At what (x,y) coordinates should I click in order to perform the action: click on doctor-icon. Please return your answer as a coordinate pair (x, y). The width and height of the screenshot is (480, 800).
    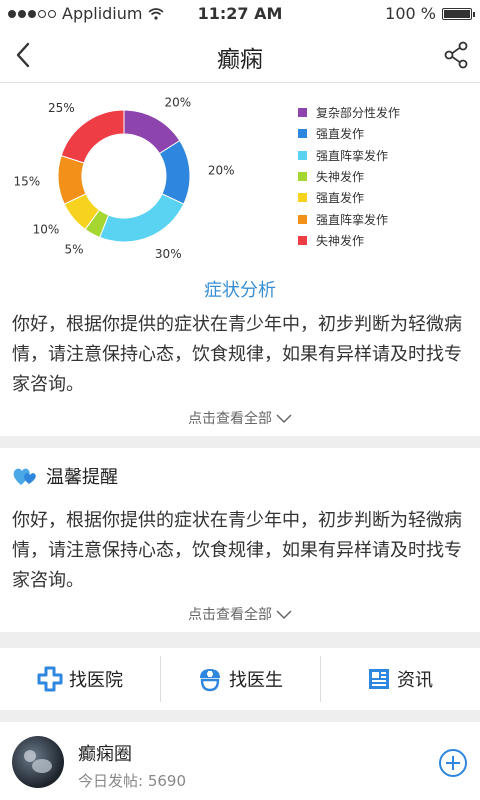
    Looking at the image, I should click on (210, 680).